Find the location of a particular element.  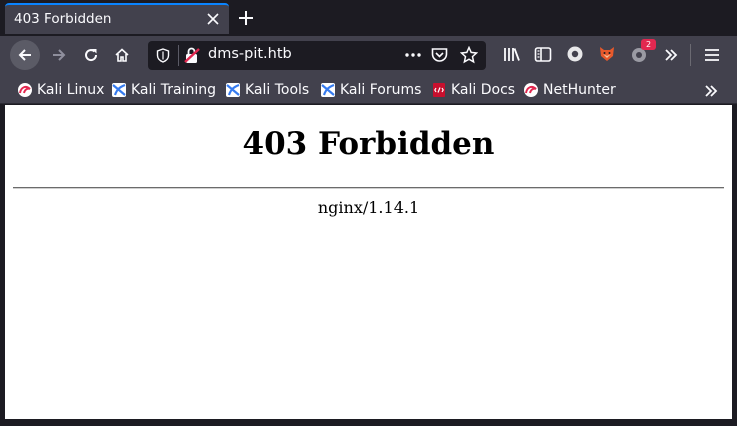

docs-icon is located at coordinates (439, 90).